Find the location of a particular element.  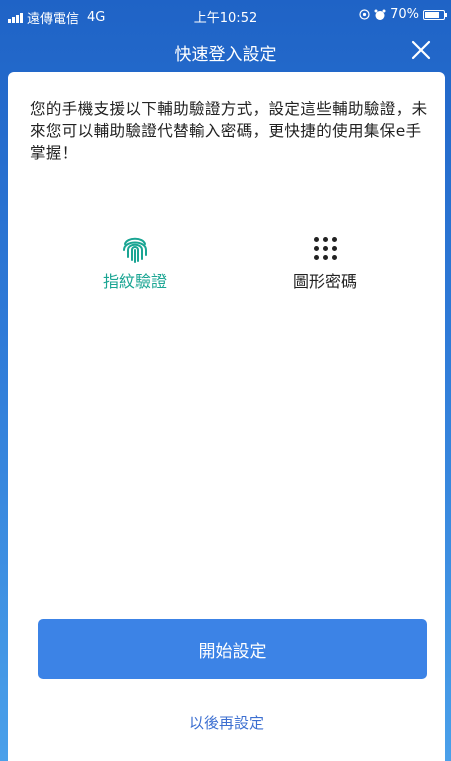

status-bar: 遠傳電信 4G 上午10:52 70% is located at coordinates (225, 15).